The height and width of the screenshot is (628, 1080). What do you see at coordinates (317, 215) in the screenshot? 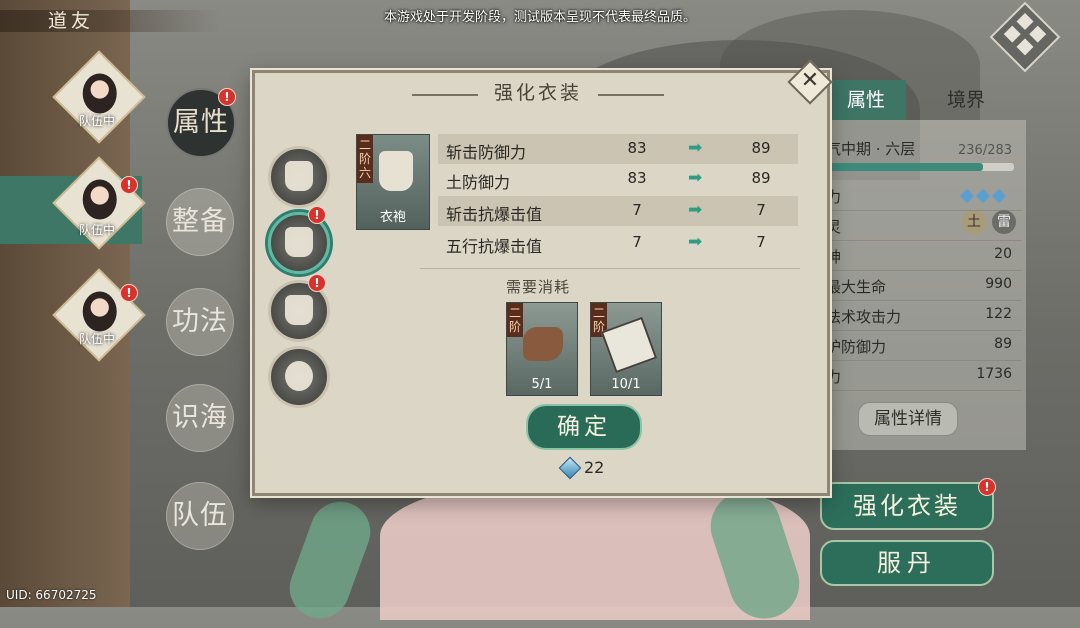
I see `slot-alert-badge: !` at bounding box center [317, 215].